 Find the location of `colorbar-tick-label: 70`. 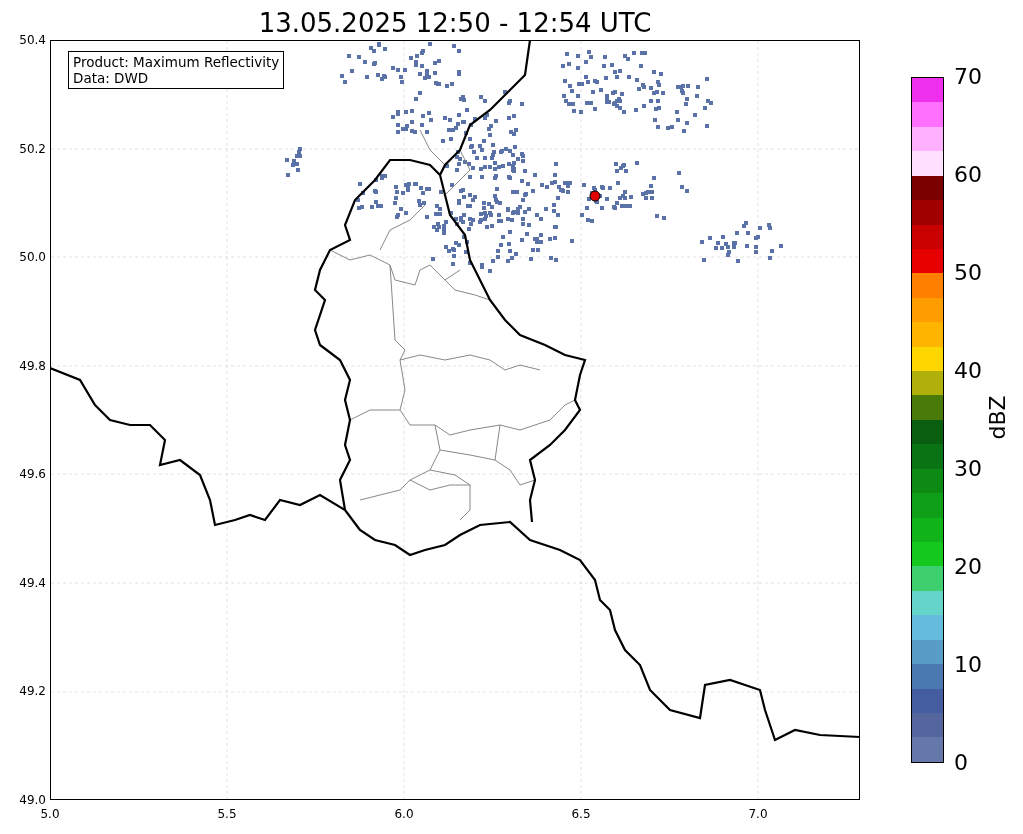

colorbar-tick-label: 70 is located at coordinates (968, 77).